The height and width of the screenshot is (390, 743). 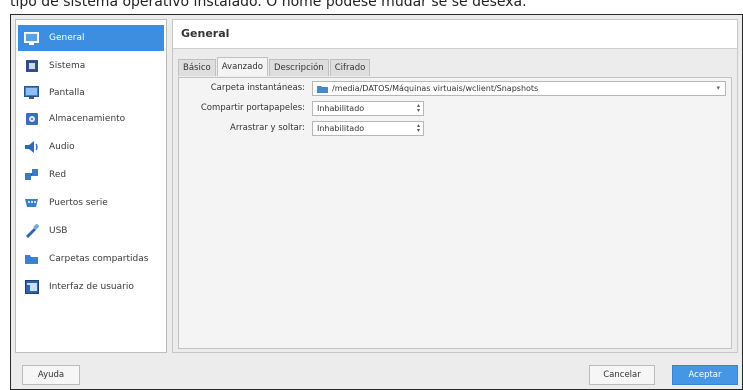 What do you see at coordinates (31, 175) in the screenshot?
I see `network-icon` at bounding box center [31, 175].